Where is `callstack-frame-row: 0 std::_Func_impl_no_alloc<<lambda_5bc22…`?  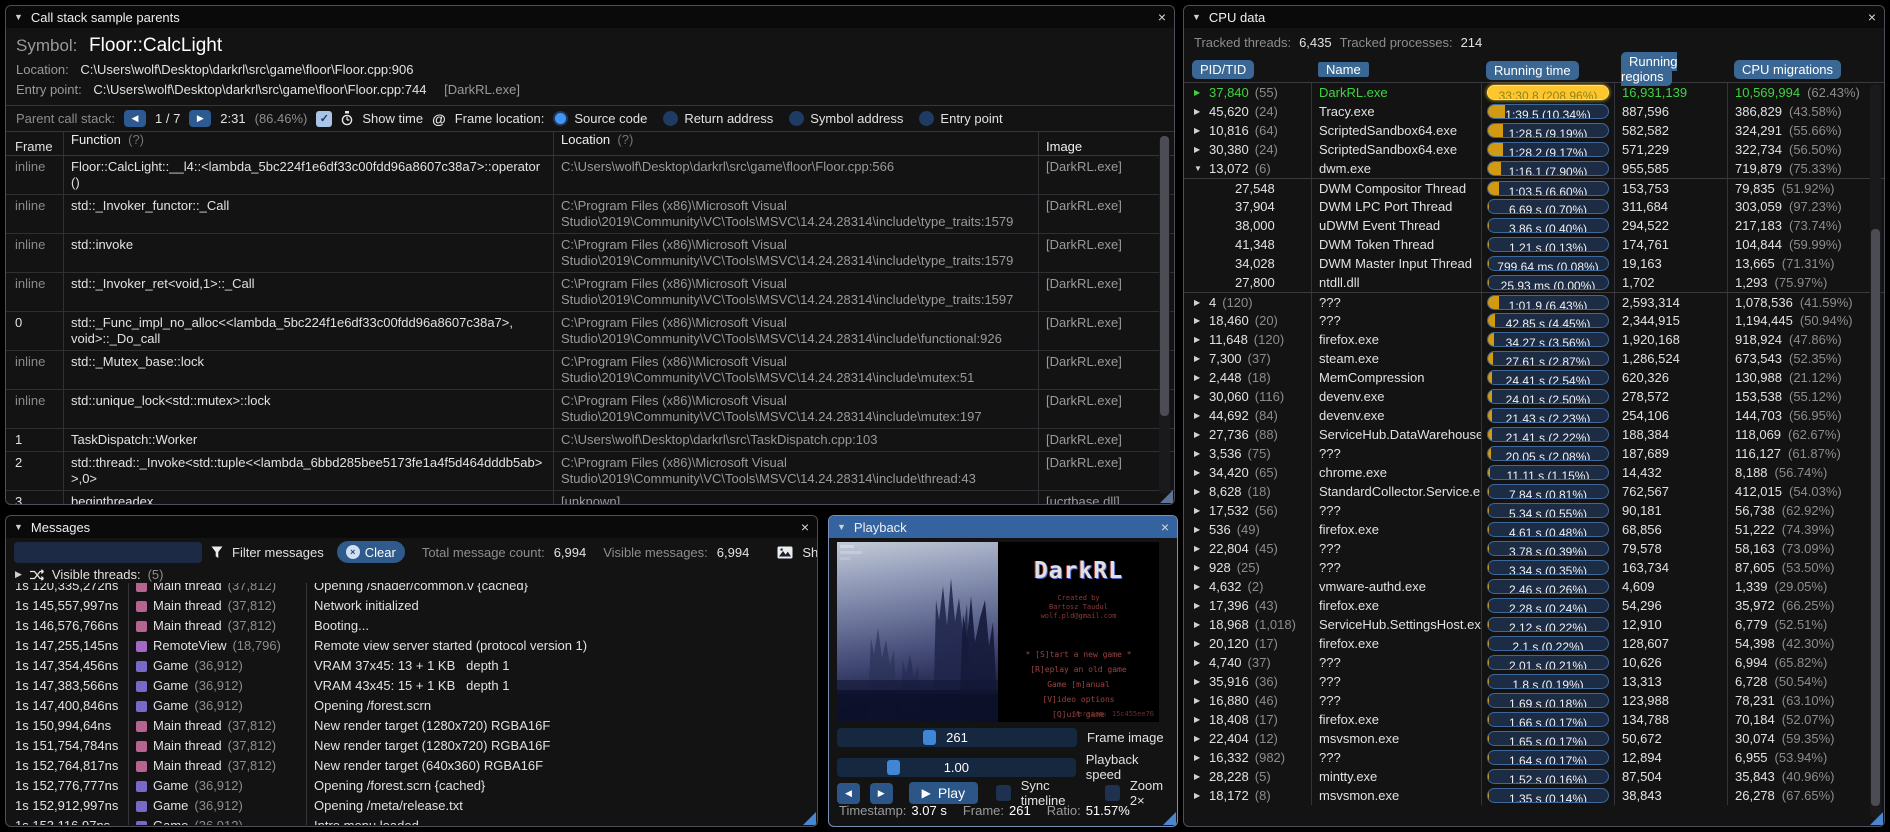 callstack-frame-row: 0 std::_Func_impl_no_alloc<<lambda_5bc22… is located at coordinates (590, 331).